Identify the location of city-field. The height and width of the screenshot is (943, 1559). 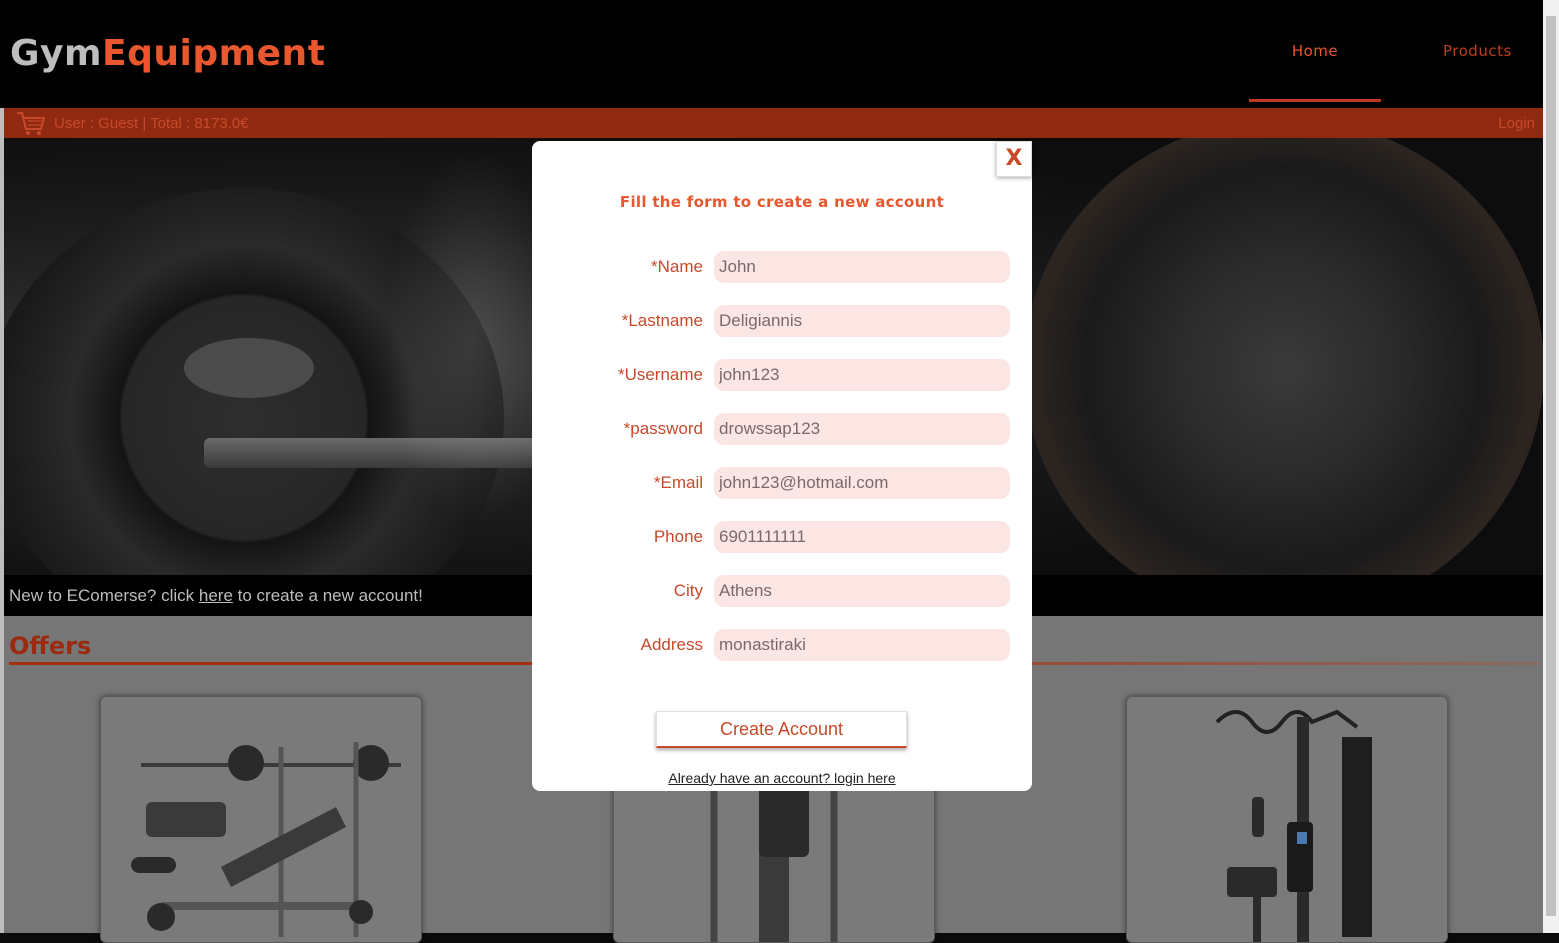
(862, 591).